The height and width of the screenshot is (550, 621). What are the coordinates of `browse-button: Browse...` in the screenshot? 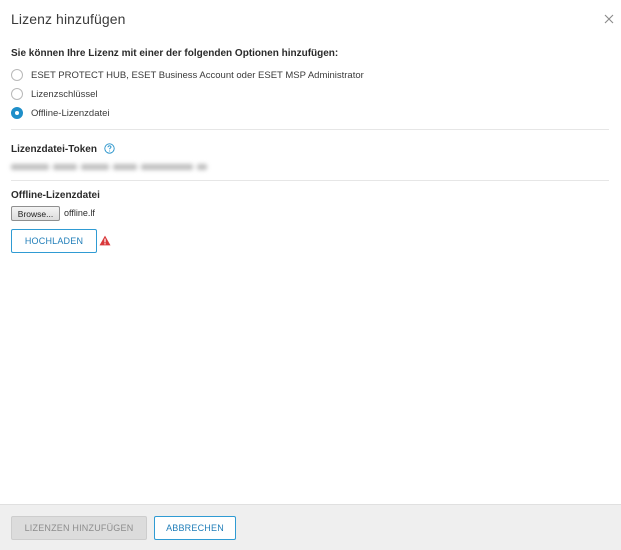 It's located at (35, 213).